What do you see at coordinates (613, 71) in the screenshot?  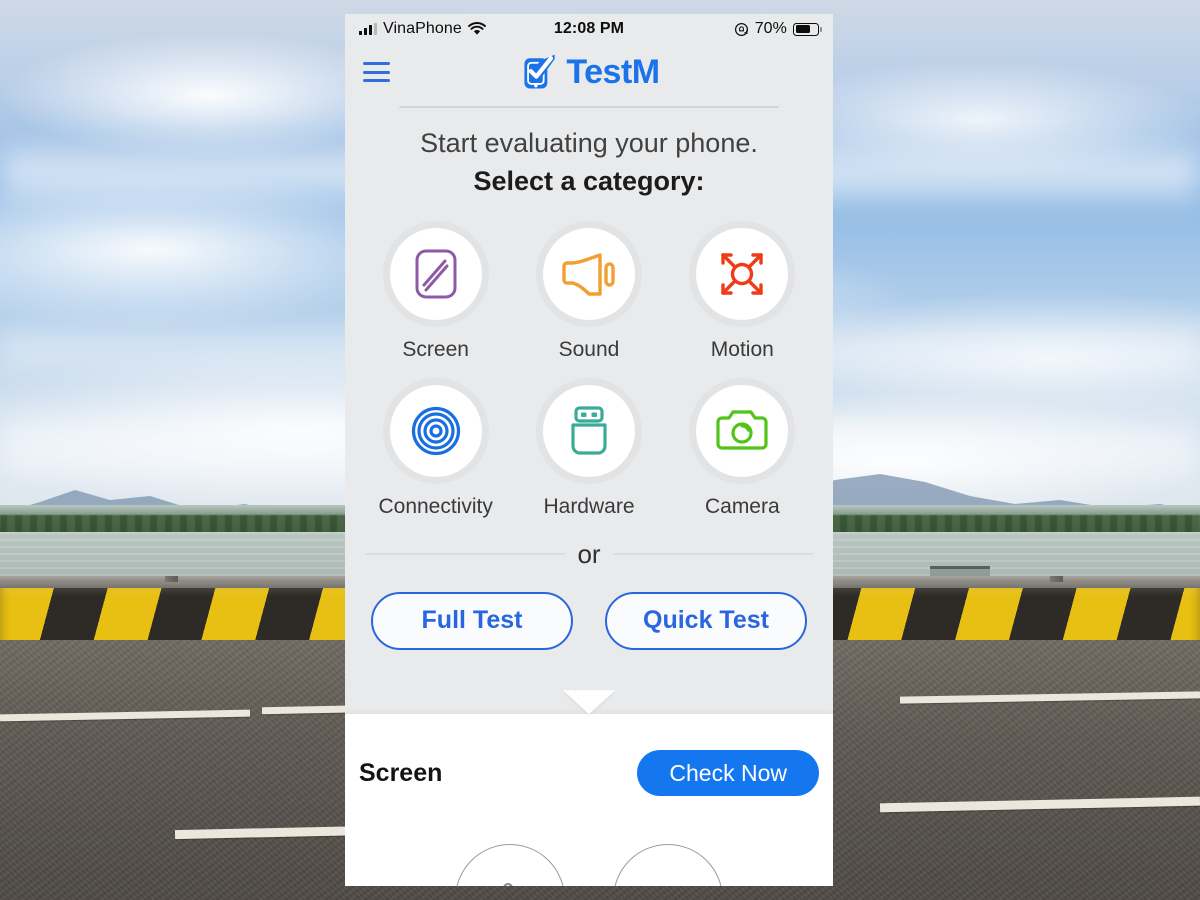 I see `brand-name: TestM` at bounding box center [613, 71].